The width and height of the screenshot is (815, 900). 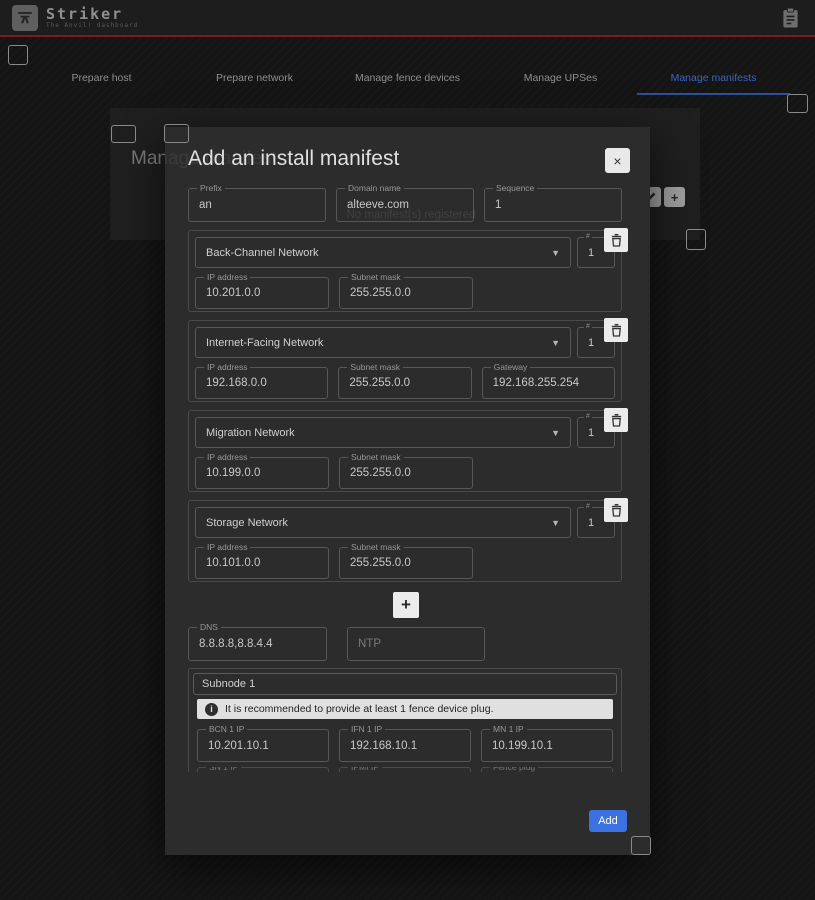 What do you see at coordinates (229, 684) in the screenshot?
I see `subnode-name-value: Subnode 1` at bounding box center [229, 684].